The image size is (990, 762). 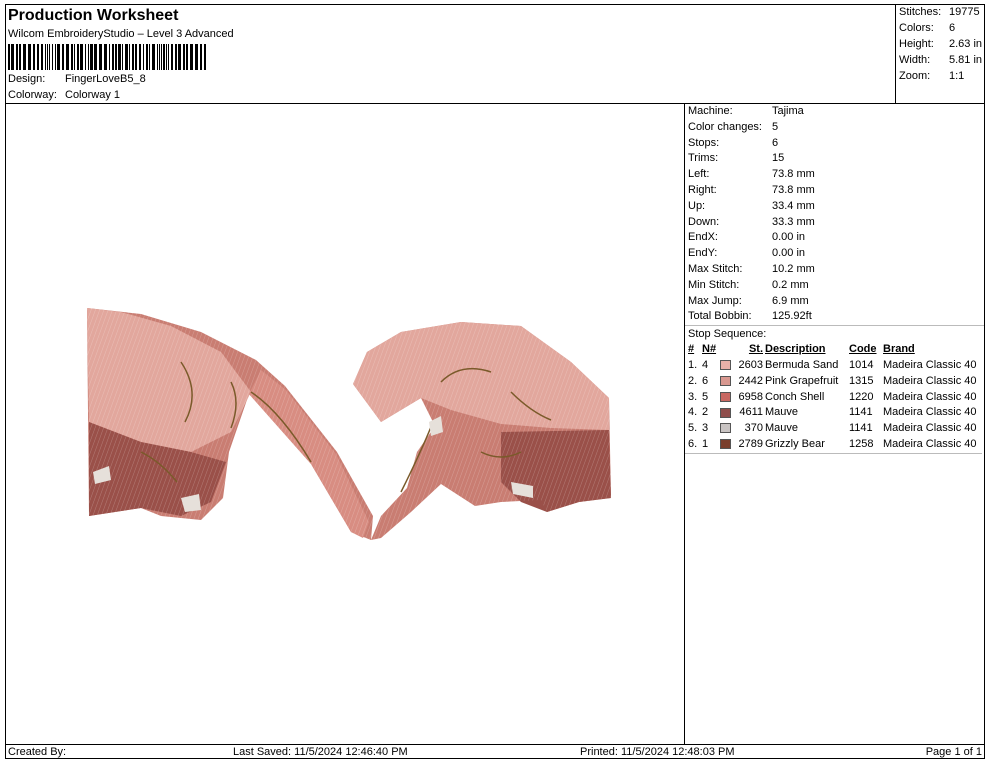 What do you see at coordinates (861, 444) in the screenshot?
I see `row-code: 1258` at bounding box center [861, 444].